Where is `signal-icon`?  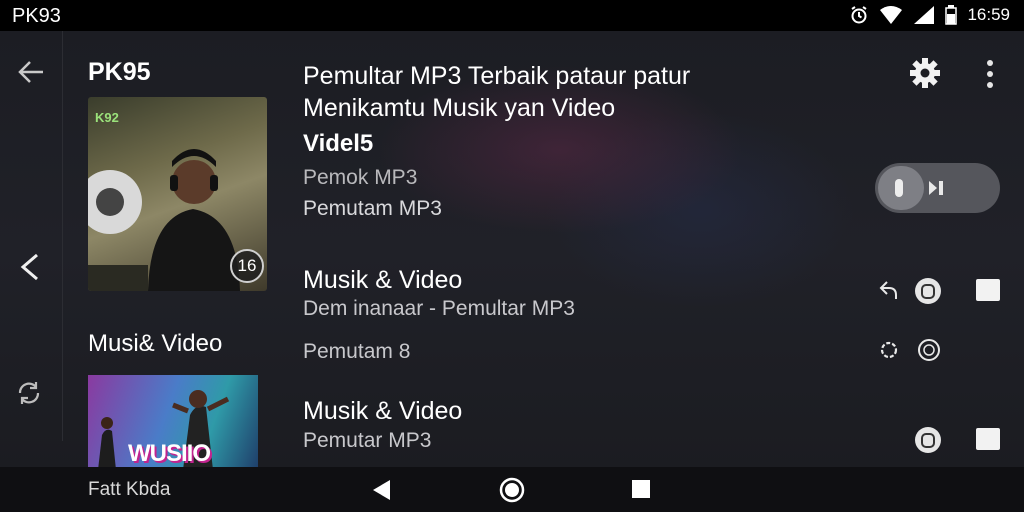
signal-icon is located at coordinates (924, 15).